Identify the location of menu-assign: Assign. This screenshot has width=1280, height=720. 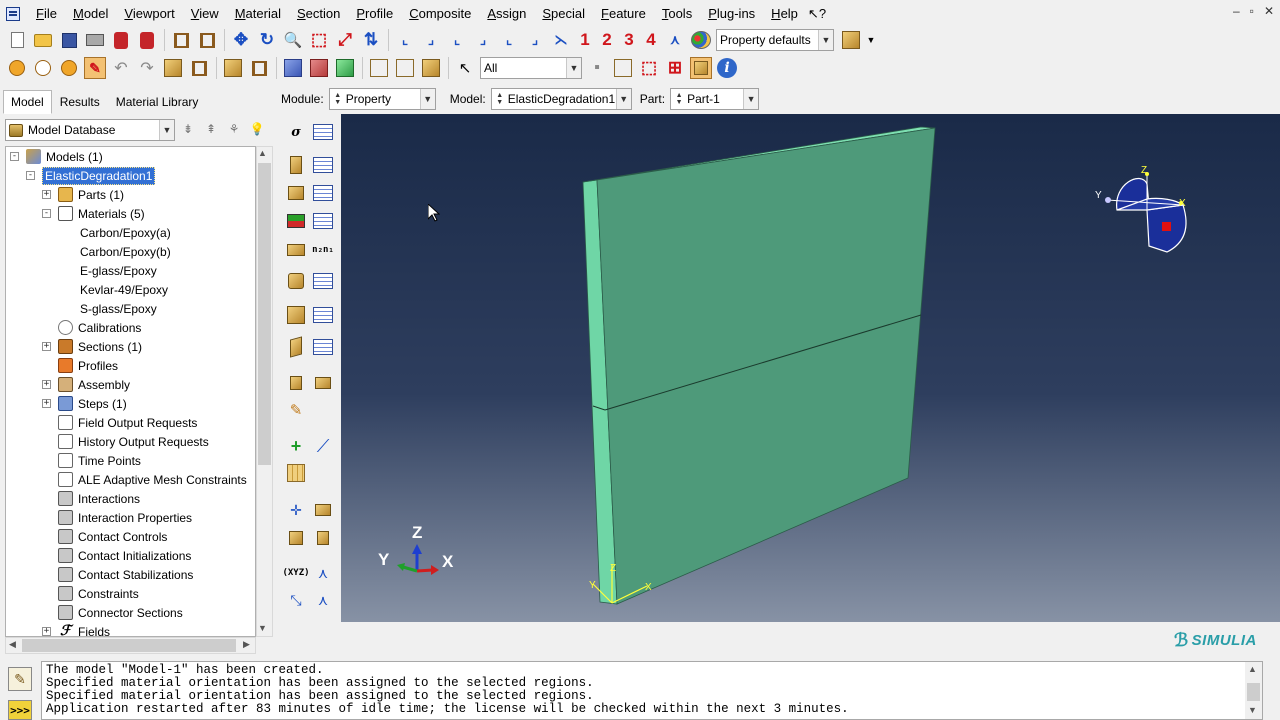
(506, 13).